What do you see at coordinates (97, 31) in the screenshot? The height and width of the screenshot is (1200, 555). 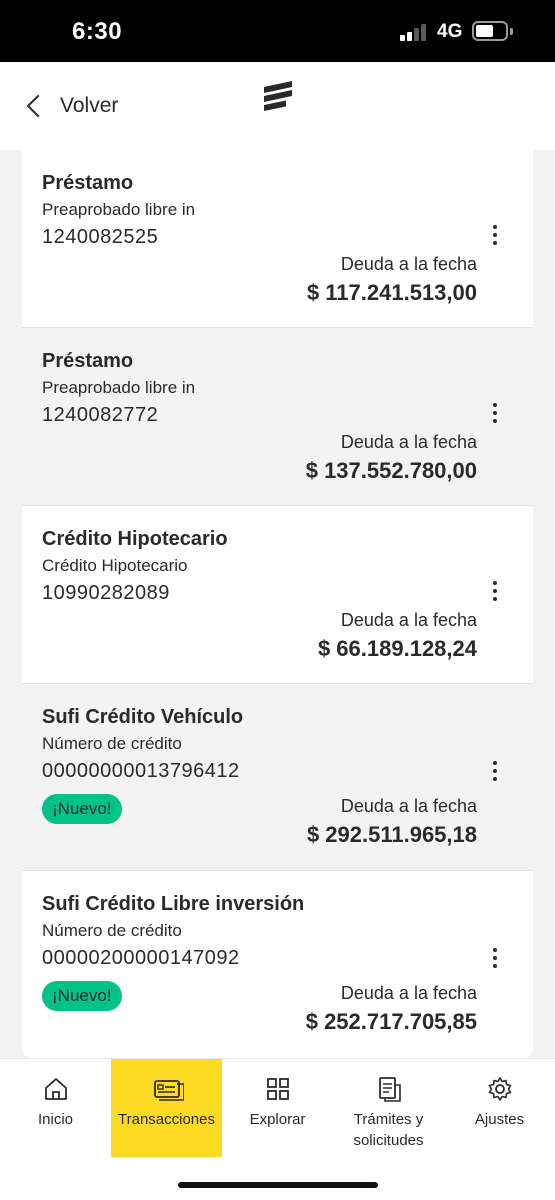 I see `status-time: 6:30` at bounding box center [97, 31].